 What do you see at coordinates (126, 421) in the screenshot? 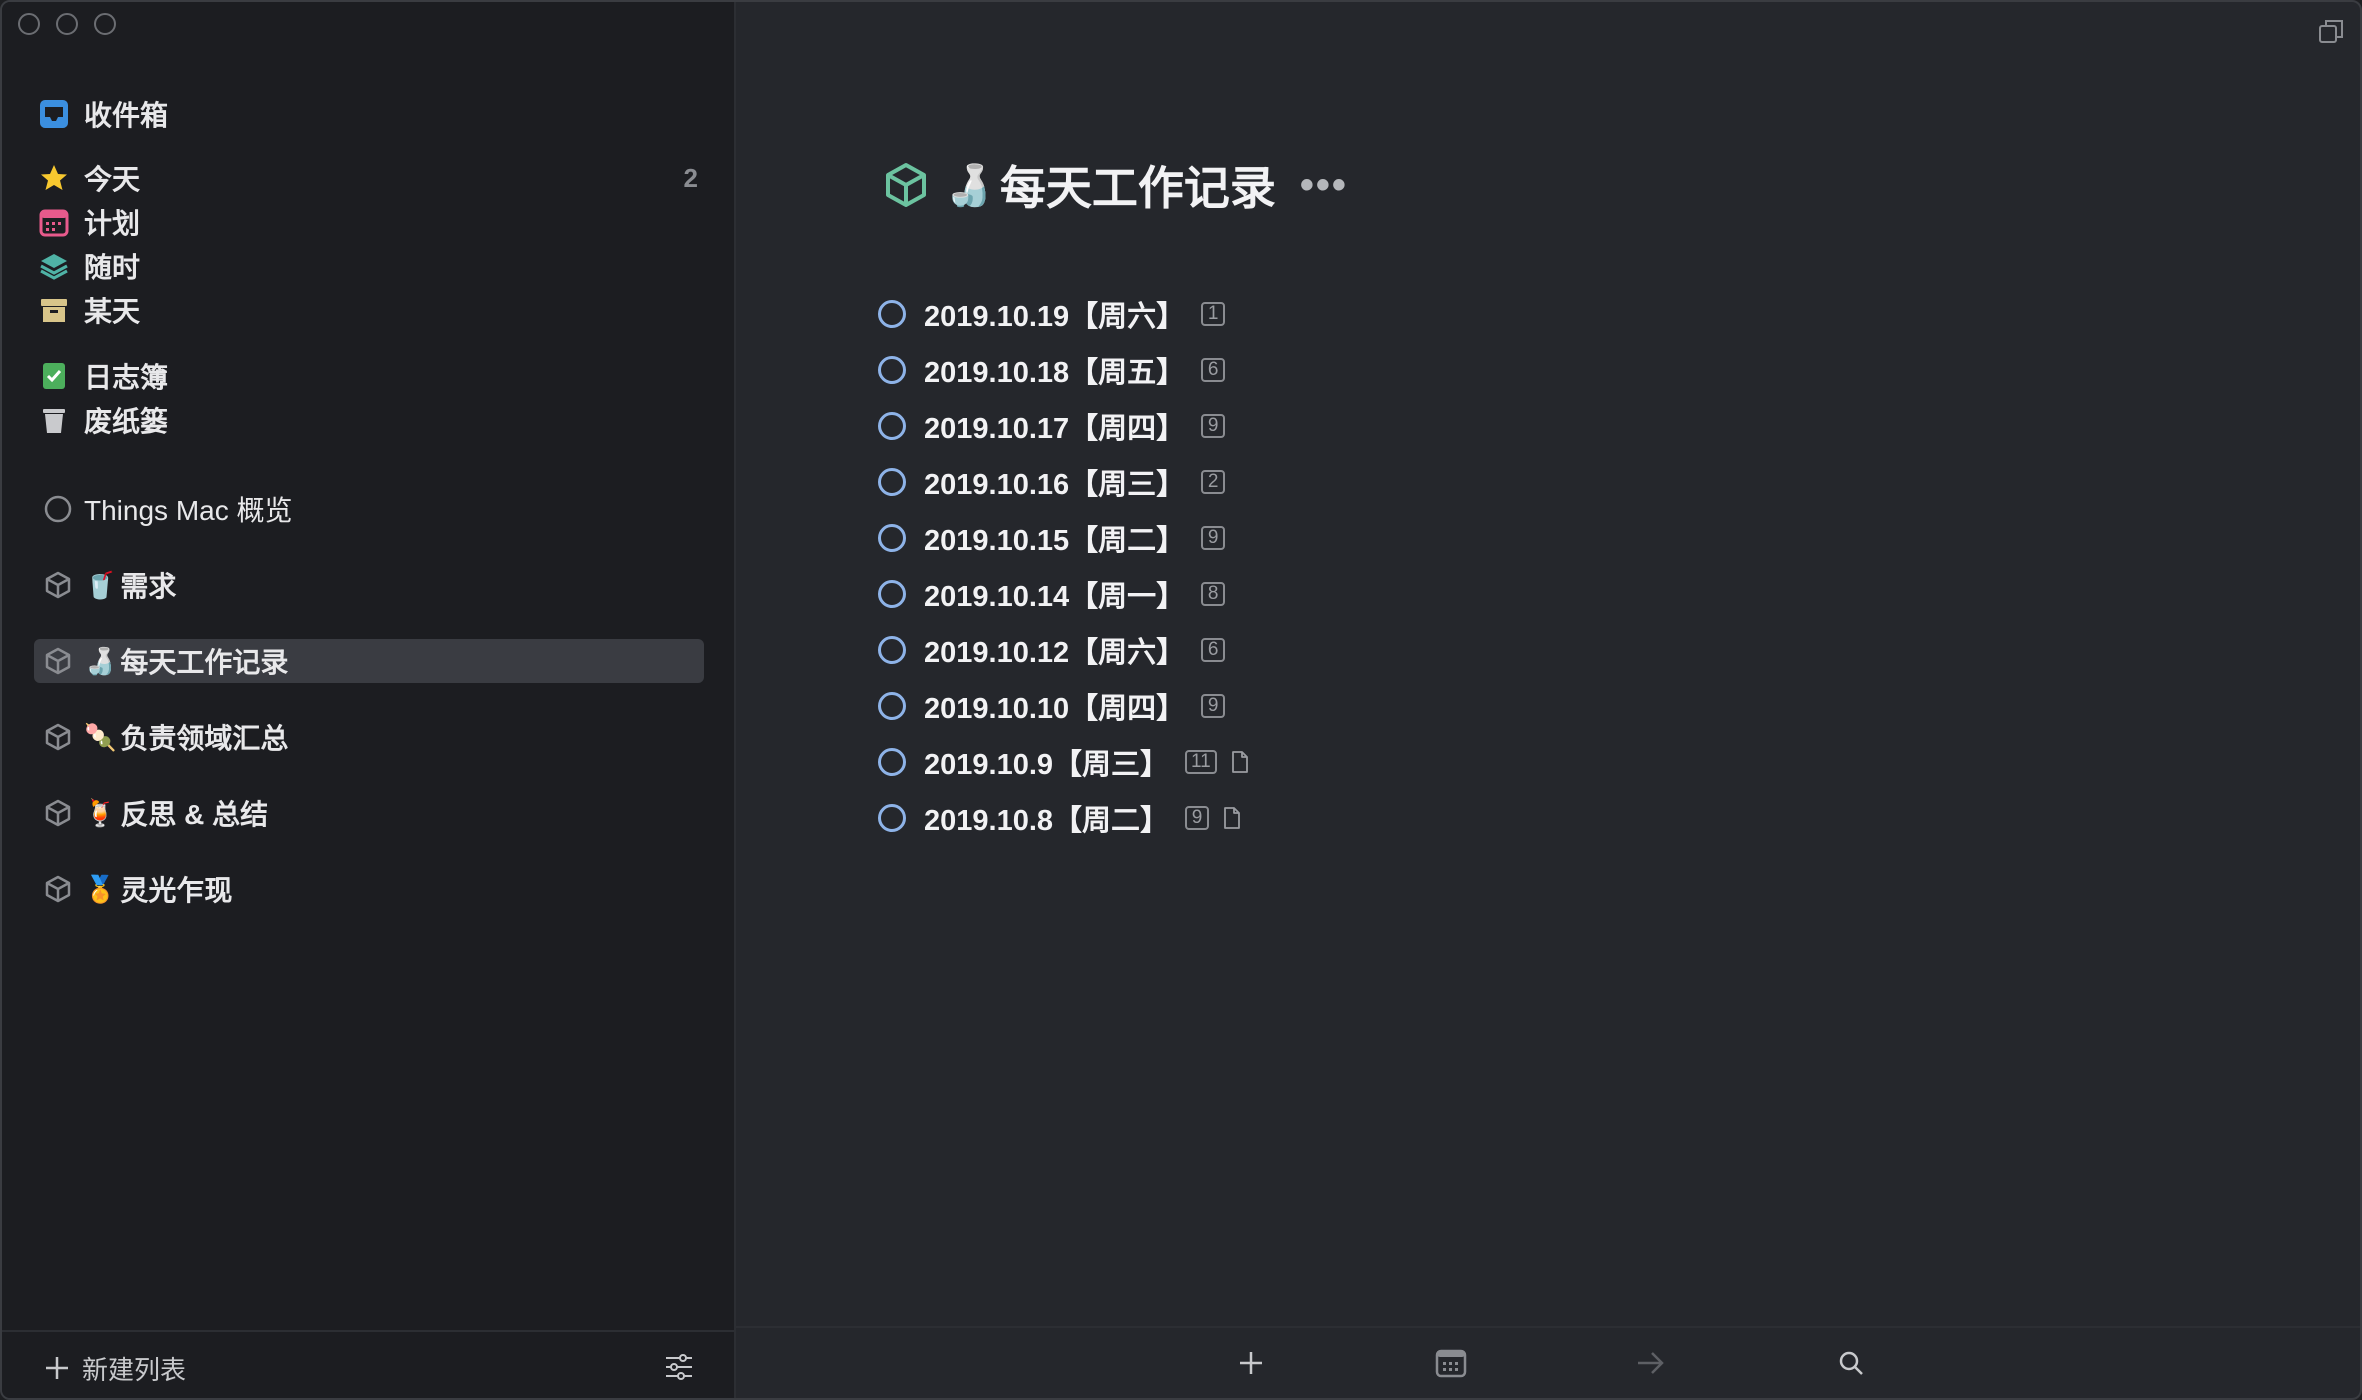
I see `sidebar-item-label: 废纸篓` at bounding box center [126, 421].